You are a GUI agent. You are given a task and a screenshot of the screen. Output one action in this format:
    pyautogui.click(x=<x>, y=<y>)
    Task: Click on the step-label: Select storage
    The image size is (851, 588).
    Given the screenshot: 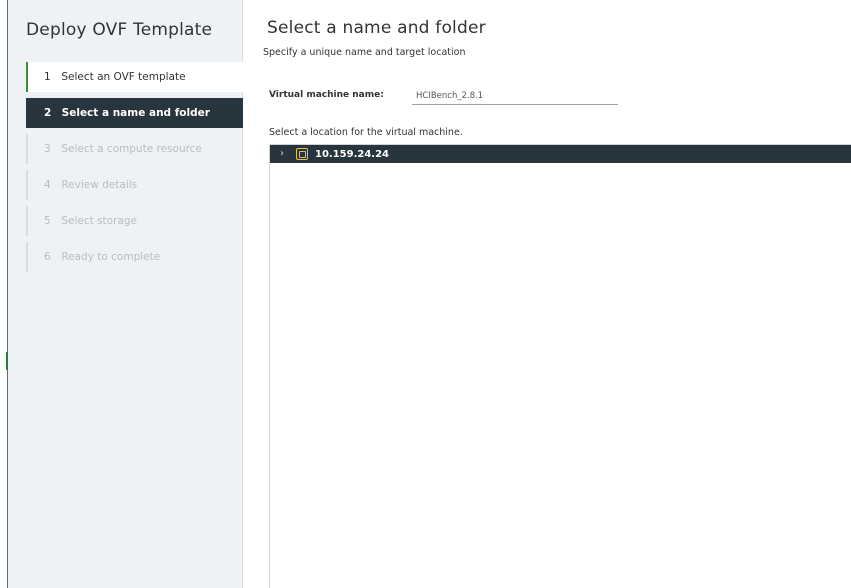 What is the action you would take?
    pyautogui.click(x=99, y=221)
    